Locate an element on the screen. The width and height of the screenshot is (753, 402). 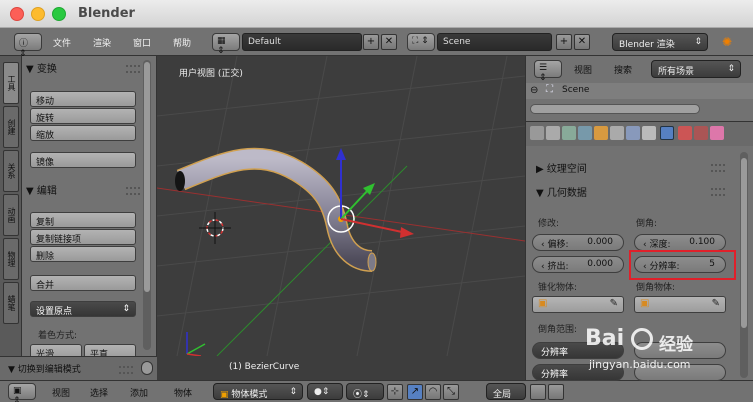
close-window-button is located at coordinates (17, 14).